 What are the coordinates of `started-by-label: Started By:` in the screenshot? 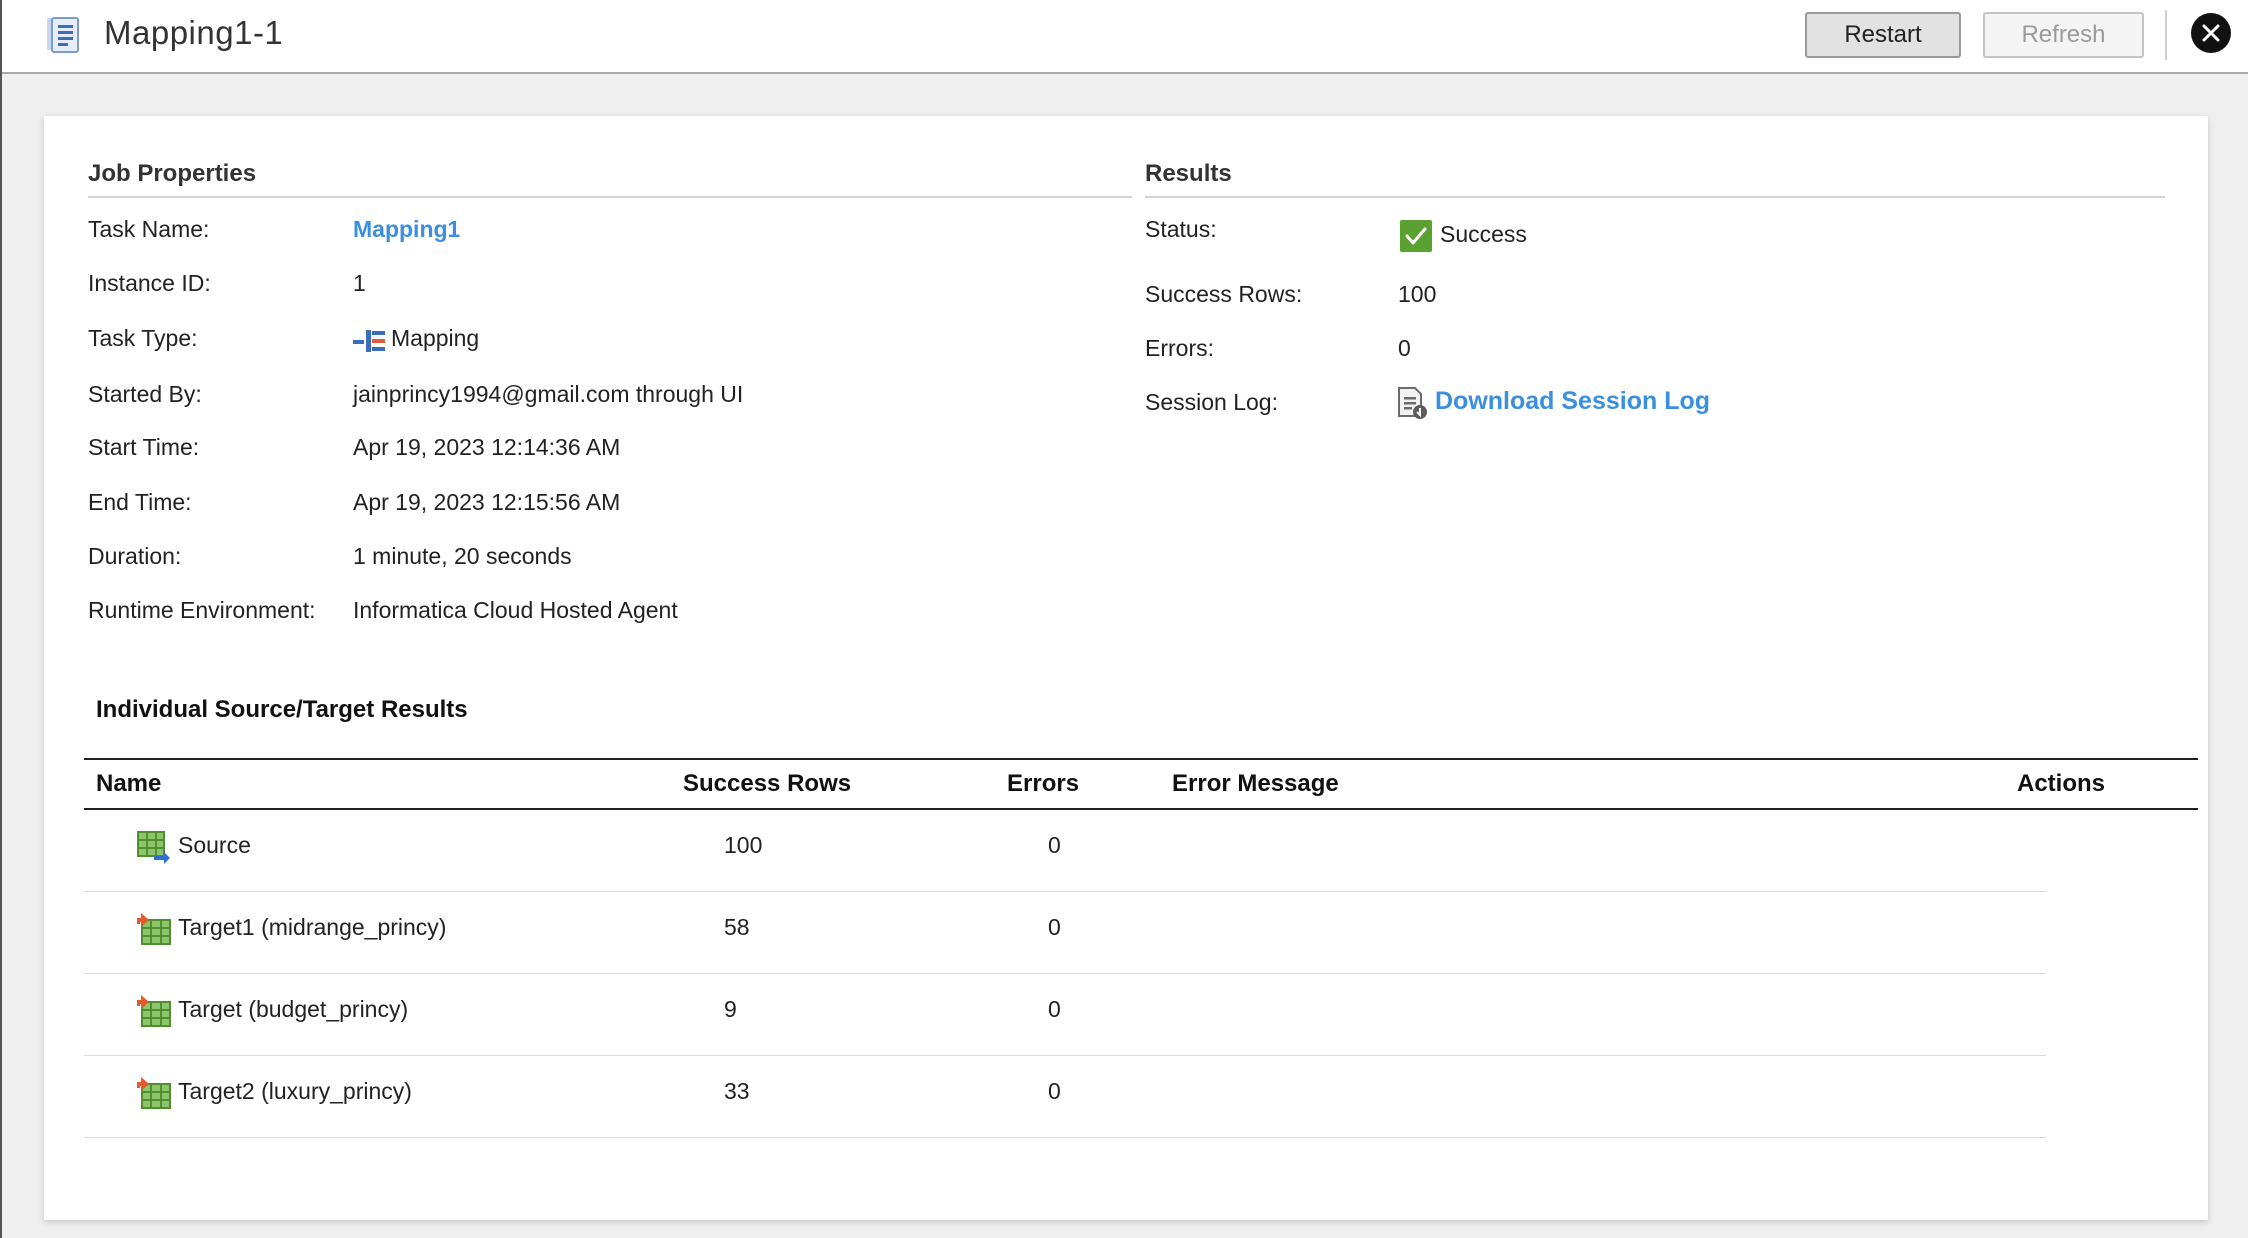 It's located at (145, 394).